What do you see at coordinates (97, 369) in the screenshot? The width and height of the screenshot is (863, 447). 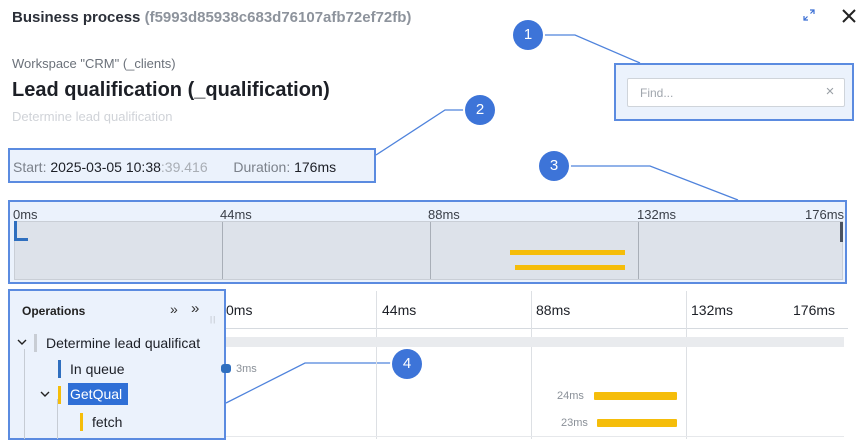 I see `operation-in-queue: In queue` at bounding box center [97, 369].